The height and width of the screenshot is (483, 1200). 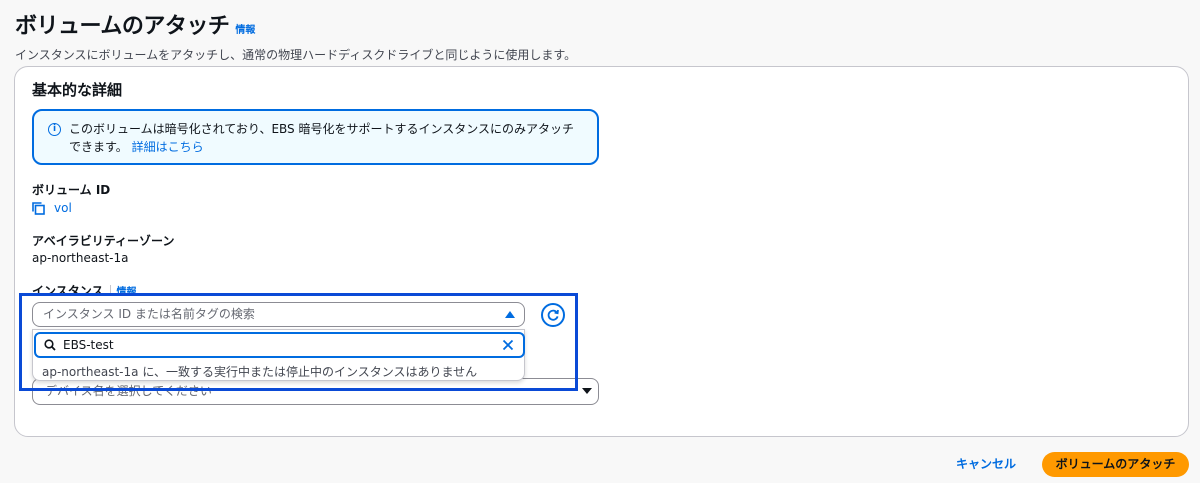 I want to click on copy-icon, so click(x=38, y=208).